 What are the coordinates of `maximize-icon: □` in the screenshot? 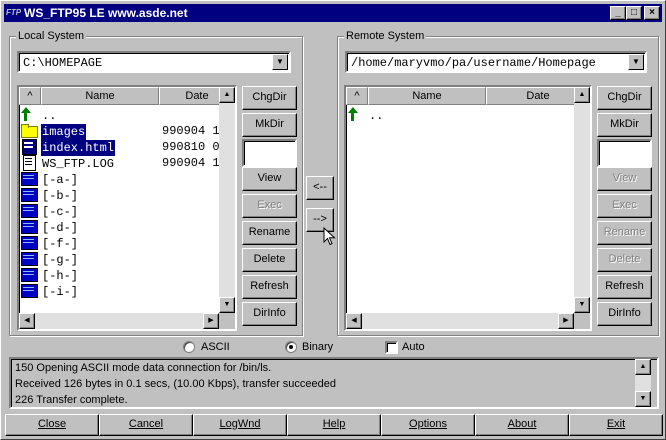 It's located at (634, 12).